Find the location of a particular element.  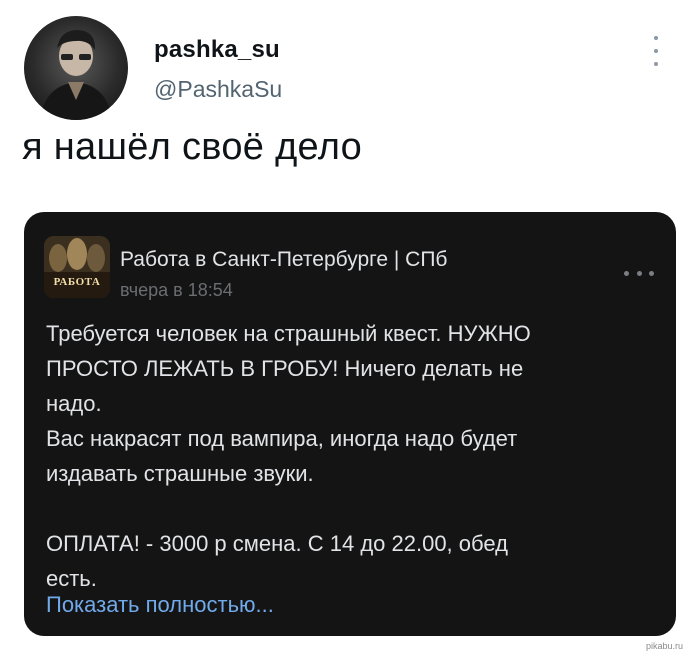

group-name: Работа в Санкт-Петербурге | СПб is located at coordinates (283, 260).